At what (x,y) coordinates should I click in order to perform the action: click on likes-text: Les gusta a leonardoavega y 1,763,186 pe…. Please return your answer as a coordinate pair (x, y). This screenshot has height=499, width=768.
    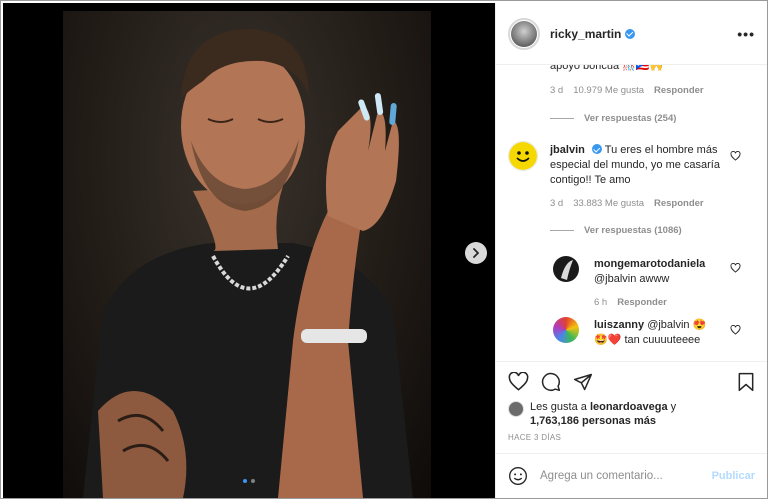
    Looking at the image, I should click on (603, 414).